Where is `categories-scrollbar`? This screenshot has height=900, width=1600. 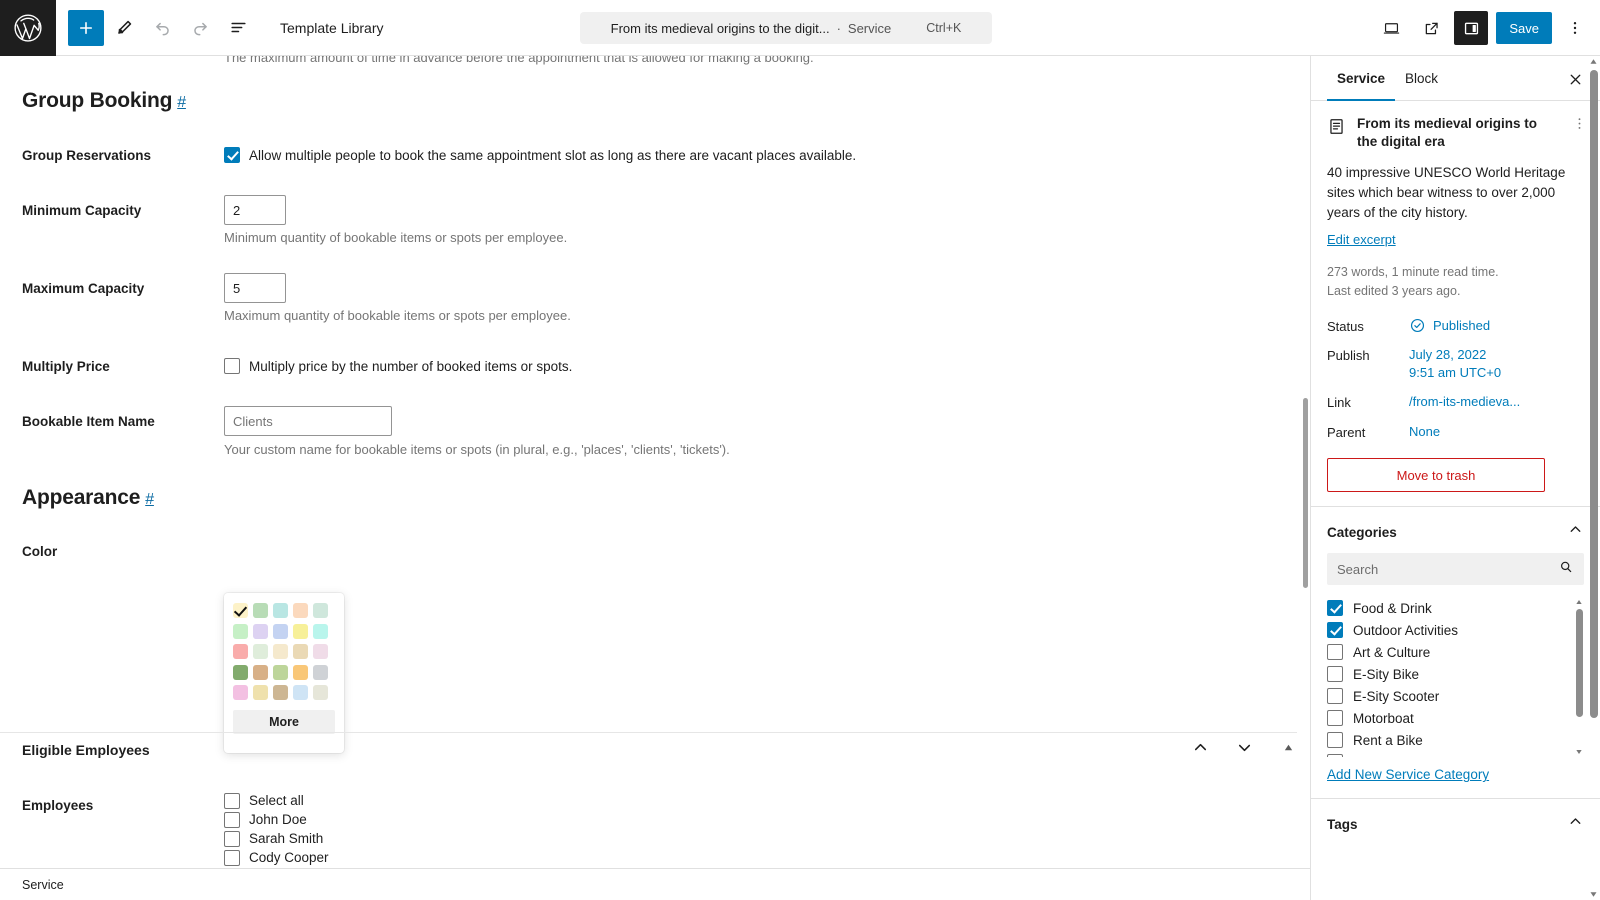 categories-scrollbar is located at coordinates (1579, 677).